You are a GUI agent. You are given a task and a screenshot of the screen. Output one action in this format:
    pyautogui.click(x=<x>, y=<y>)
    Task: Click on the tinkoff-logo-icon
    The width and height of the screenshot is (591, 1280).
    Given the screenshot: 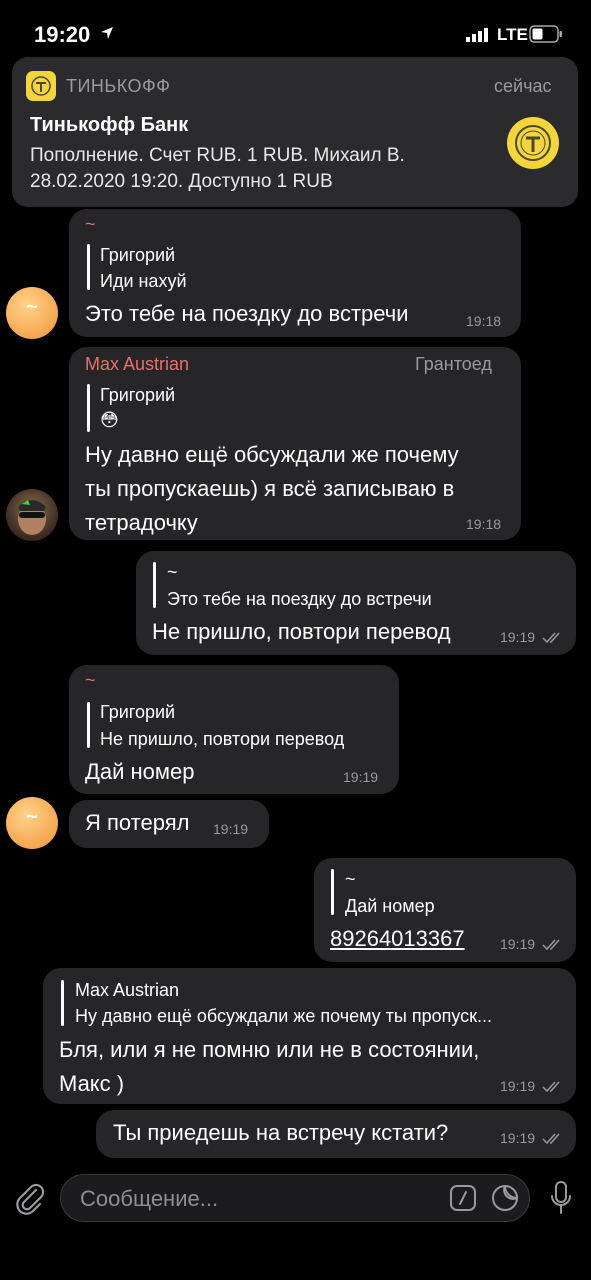 What is the action you would take?
    pyautogui.click(x=533, y=143)
    